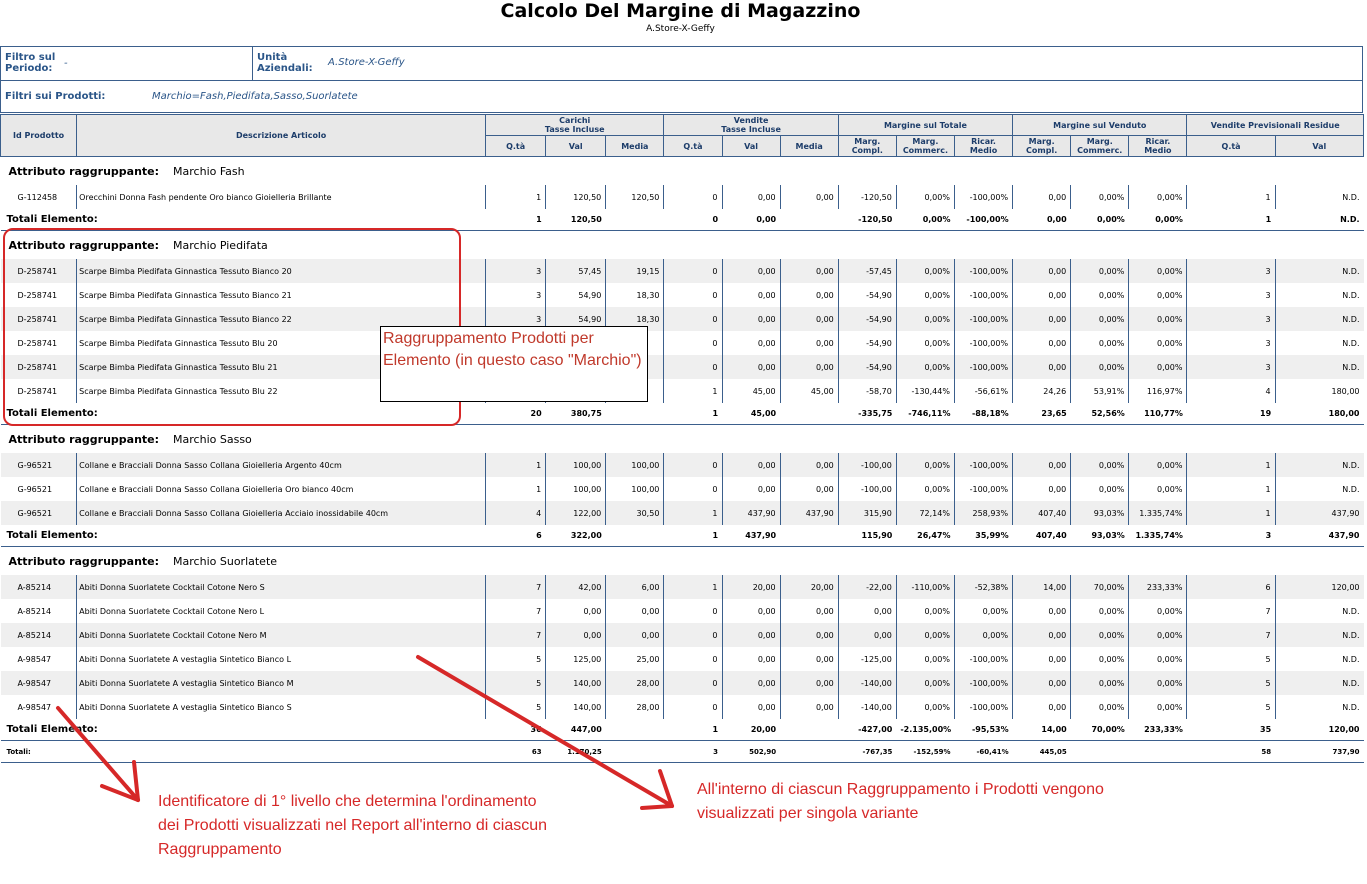  I want to click on right-arrow-shaft, so click(545, 731).